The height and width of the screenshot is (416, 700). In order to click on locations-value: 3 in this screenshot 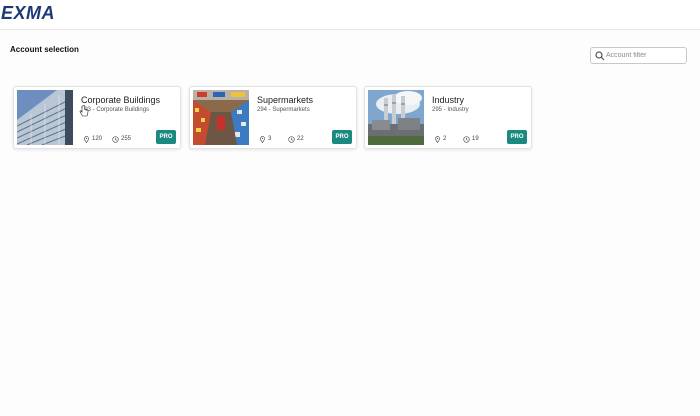, I will do `click(270, 139)`.